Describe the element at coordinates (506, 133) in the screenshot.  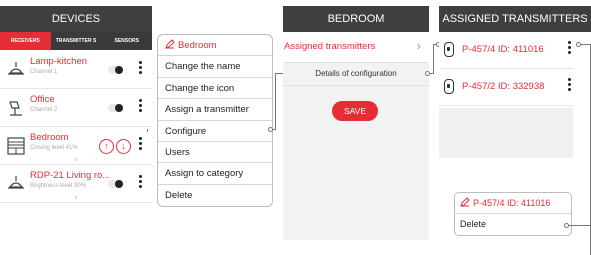
I see `empty-area` at that location.